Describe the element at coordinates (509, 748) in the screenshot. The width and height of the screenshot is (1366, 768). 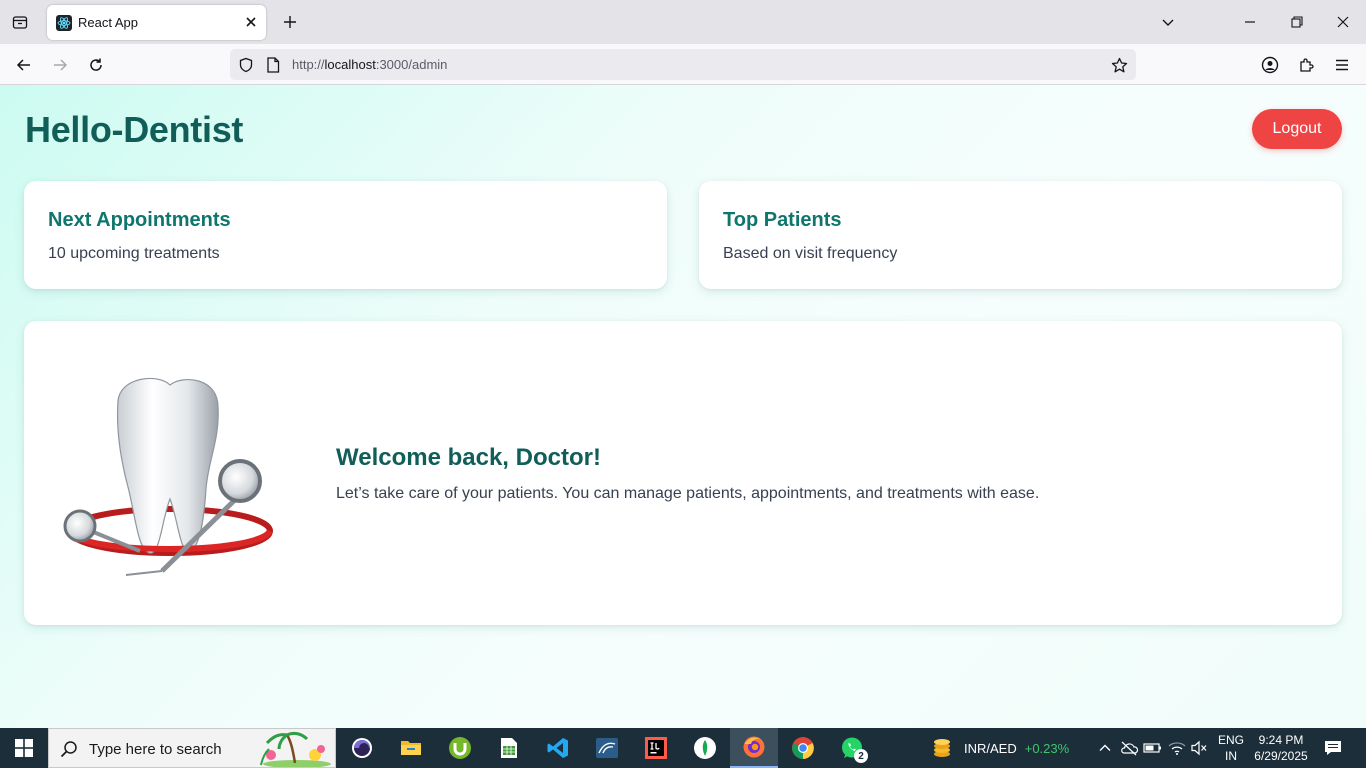
I see `spreadsheet-icon` at that location.